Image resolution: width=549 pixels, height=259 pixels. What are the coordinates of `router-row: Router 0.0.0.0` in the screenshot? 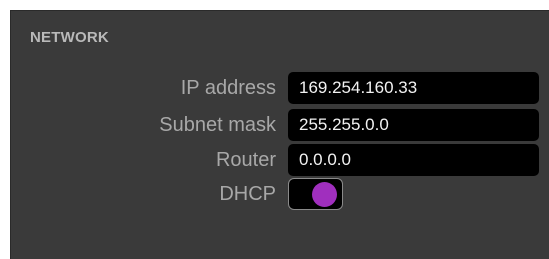 It's located at (280, 160).